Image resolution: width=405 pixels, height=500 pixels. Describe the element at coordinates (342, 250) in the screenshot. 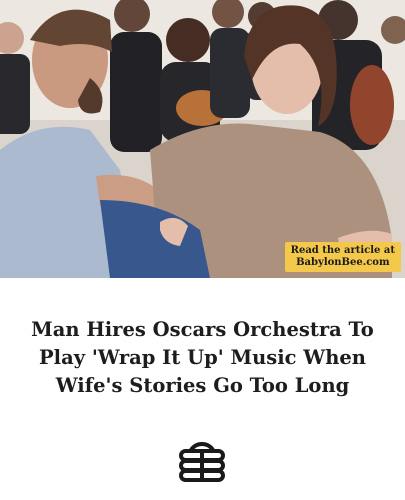

I see `badge-line-1: Read the article at` at that location.